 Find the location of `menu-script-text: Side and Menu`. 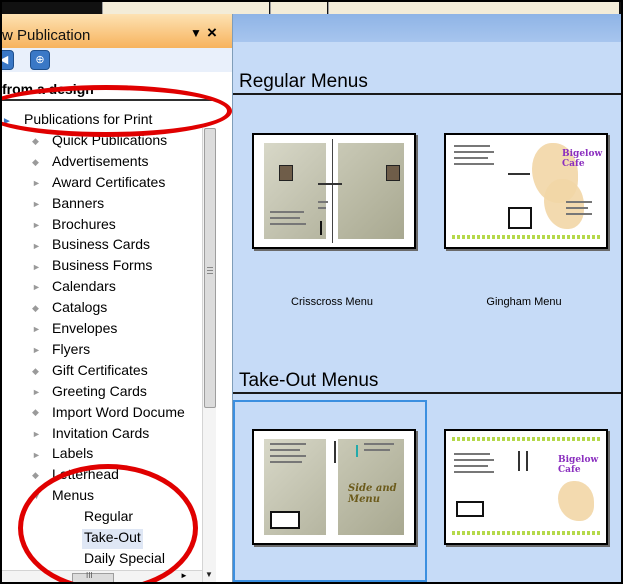

menu-script-text: Side and Menu is located at coordinates (372, 494).